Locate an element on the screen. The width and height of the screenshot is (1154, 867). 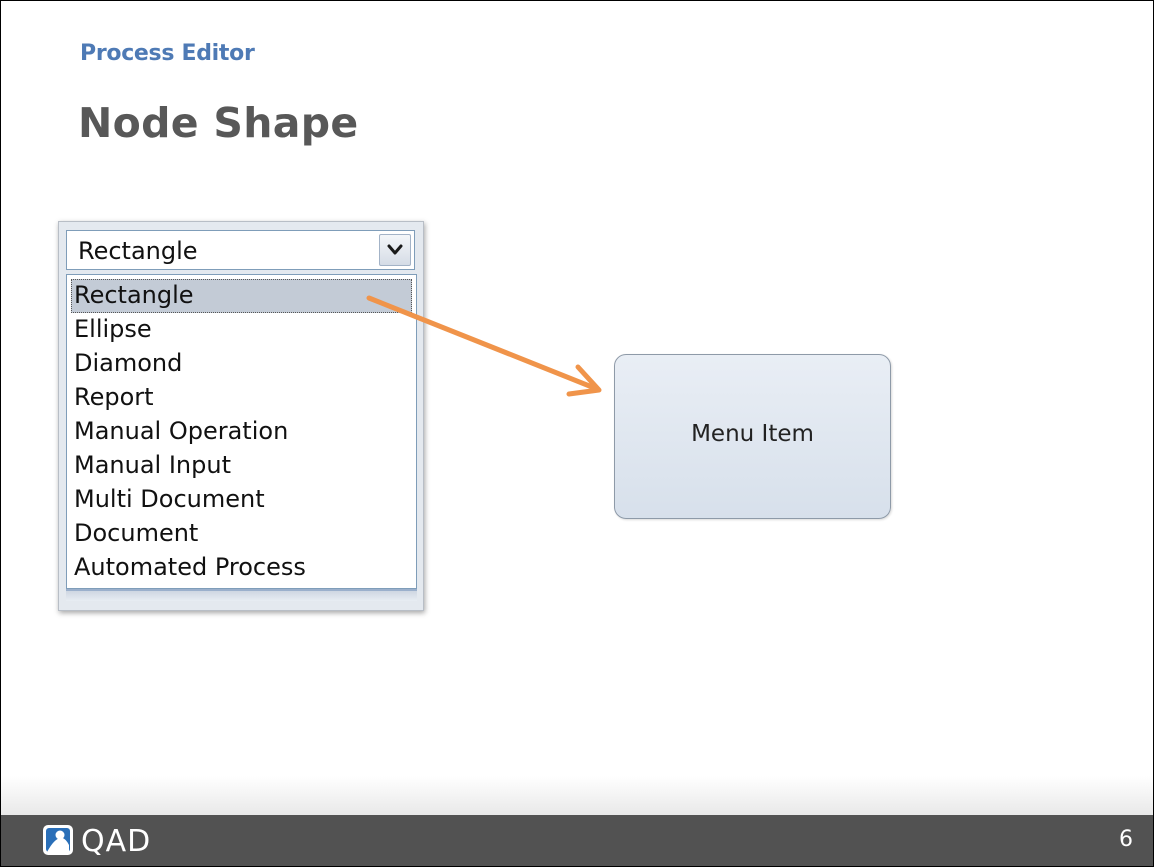
footer-bar: QAD 6 is located at coordinates (577, 840).